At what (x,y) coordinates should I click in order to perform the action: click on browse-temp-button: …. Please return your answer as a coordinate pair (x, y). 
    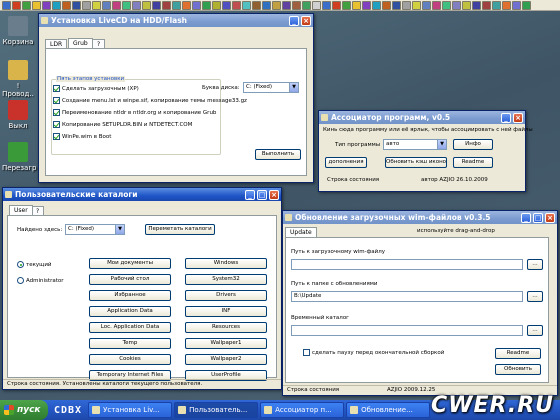
    Looking at the image, I should click on (535, 330).